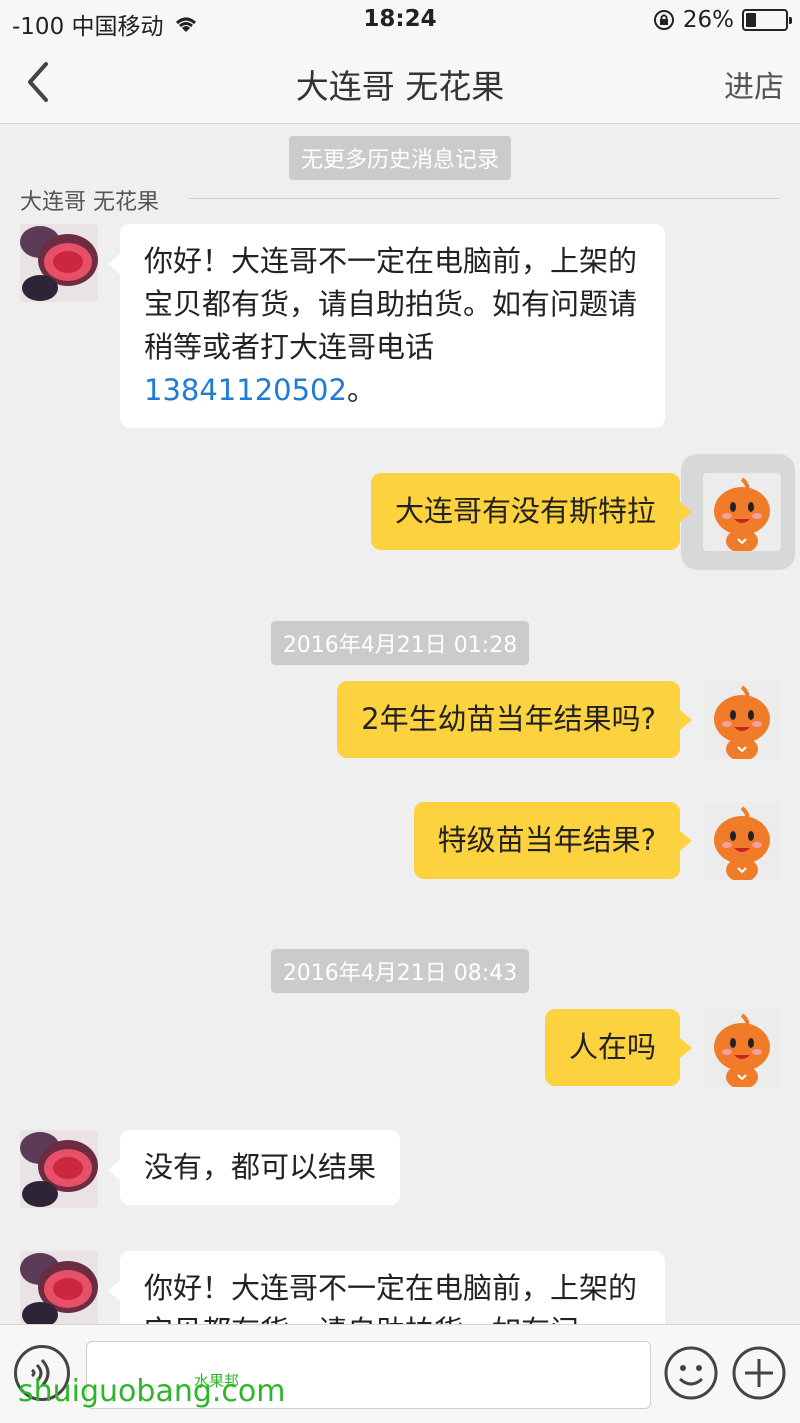  I want to click on incoming-message-bubble: 没有，都可以结果, so click(254, 1167).